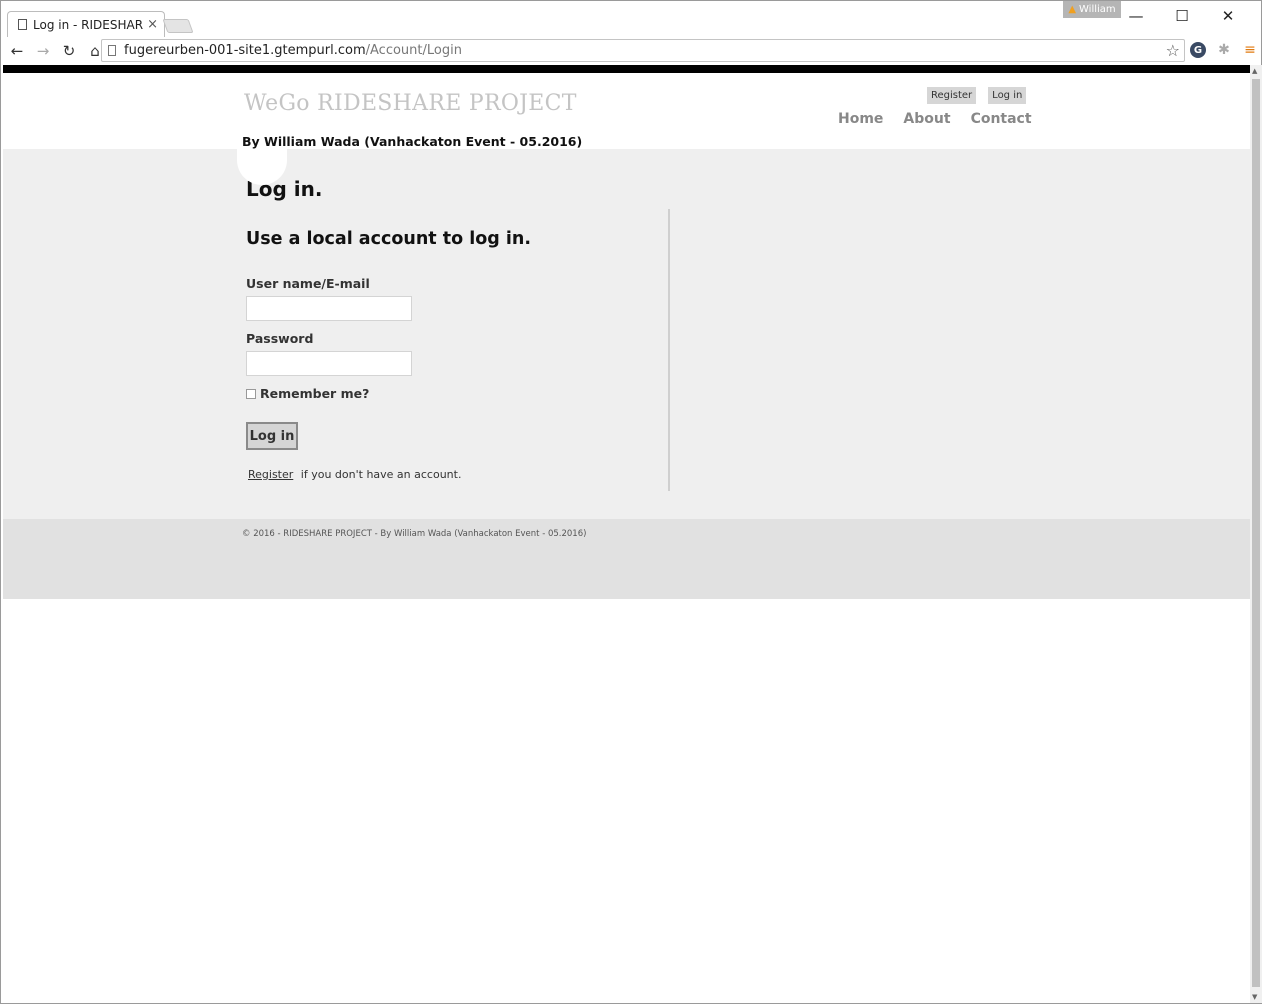  I want to click on login-button: Log in, so click(272, 436).